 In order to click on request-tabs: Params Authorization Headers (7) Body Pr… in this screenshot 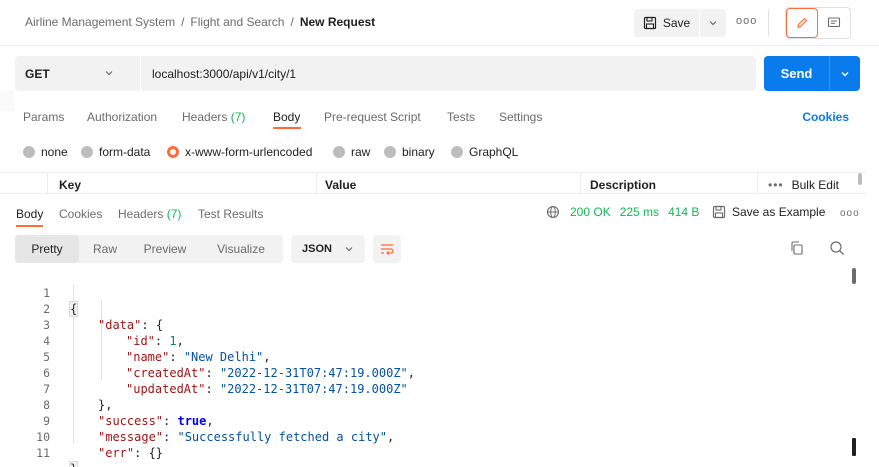, I will do `click(439, 116)`.